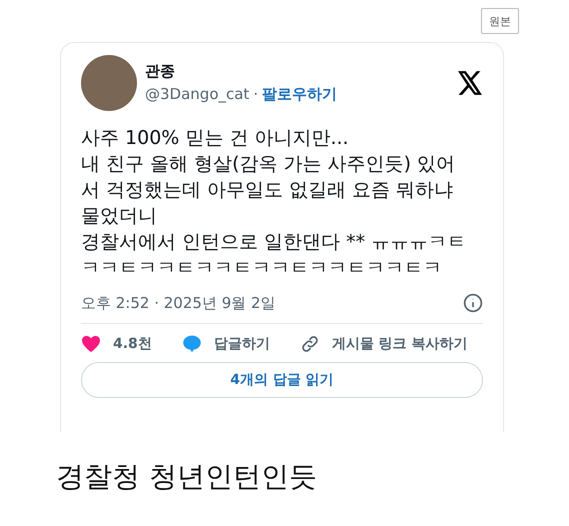 Image resolution: width=569 pixels, height=526 pixels. Describe the element at coordinates (160, 71) in the screenshot. I see `user-name: 관종` at that location.